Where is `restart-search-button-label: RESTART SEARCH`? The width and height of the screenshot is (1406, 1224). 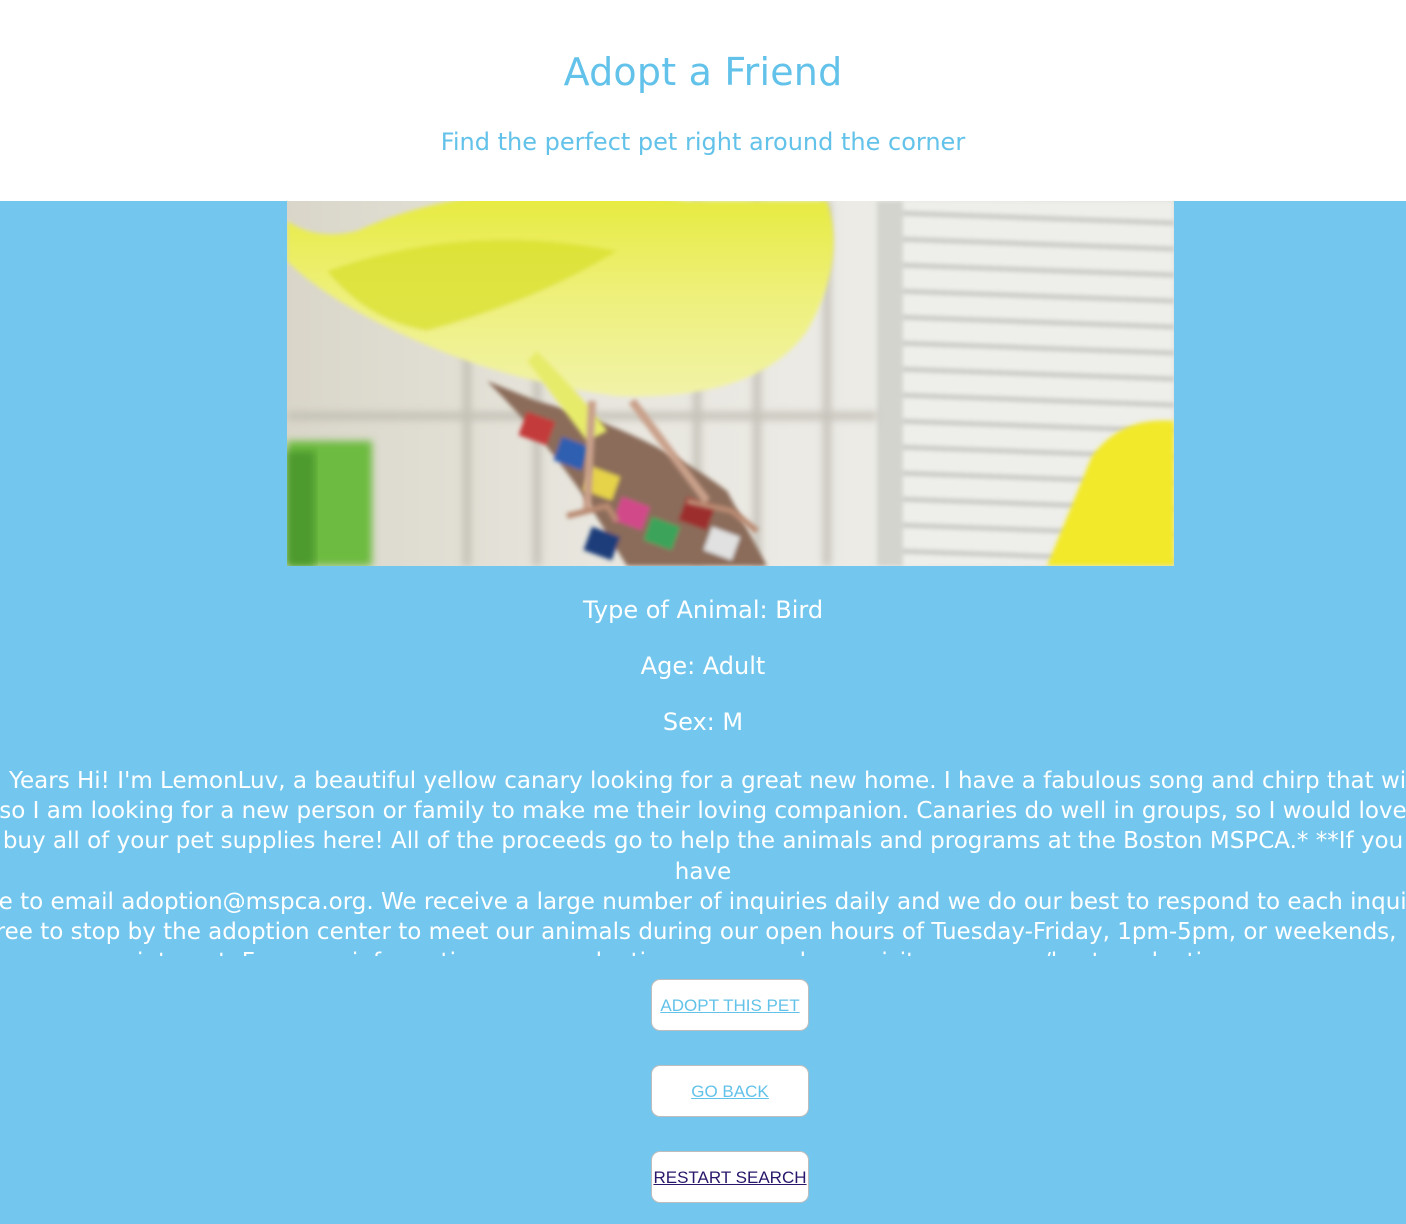
restart-search-button-label: RESTART SEARCH is located at coordinates (730, 1177).